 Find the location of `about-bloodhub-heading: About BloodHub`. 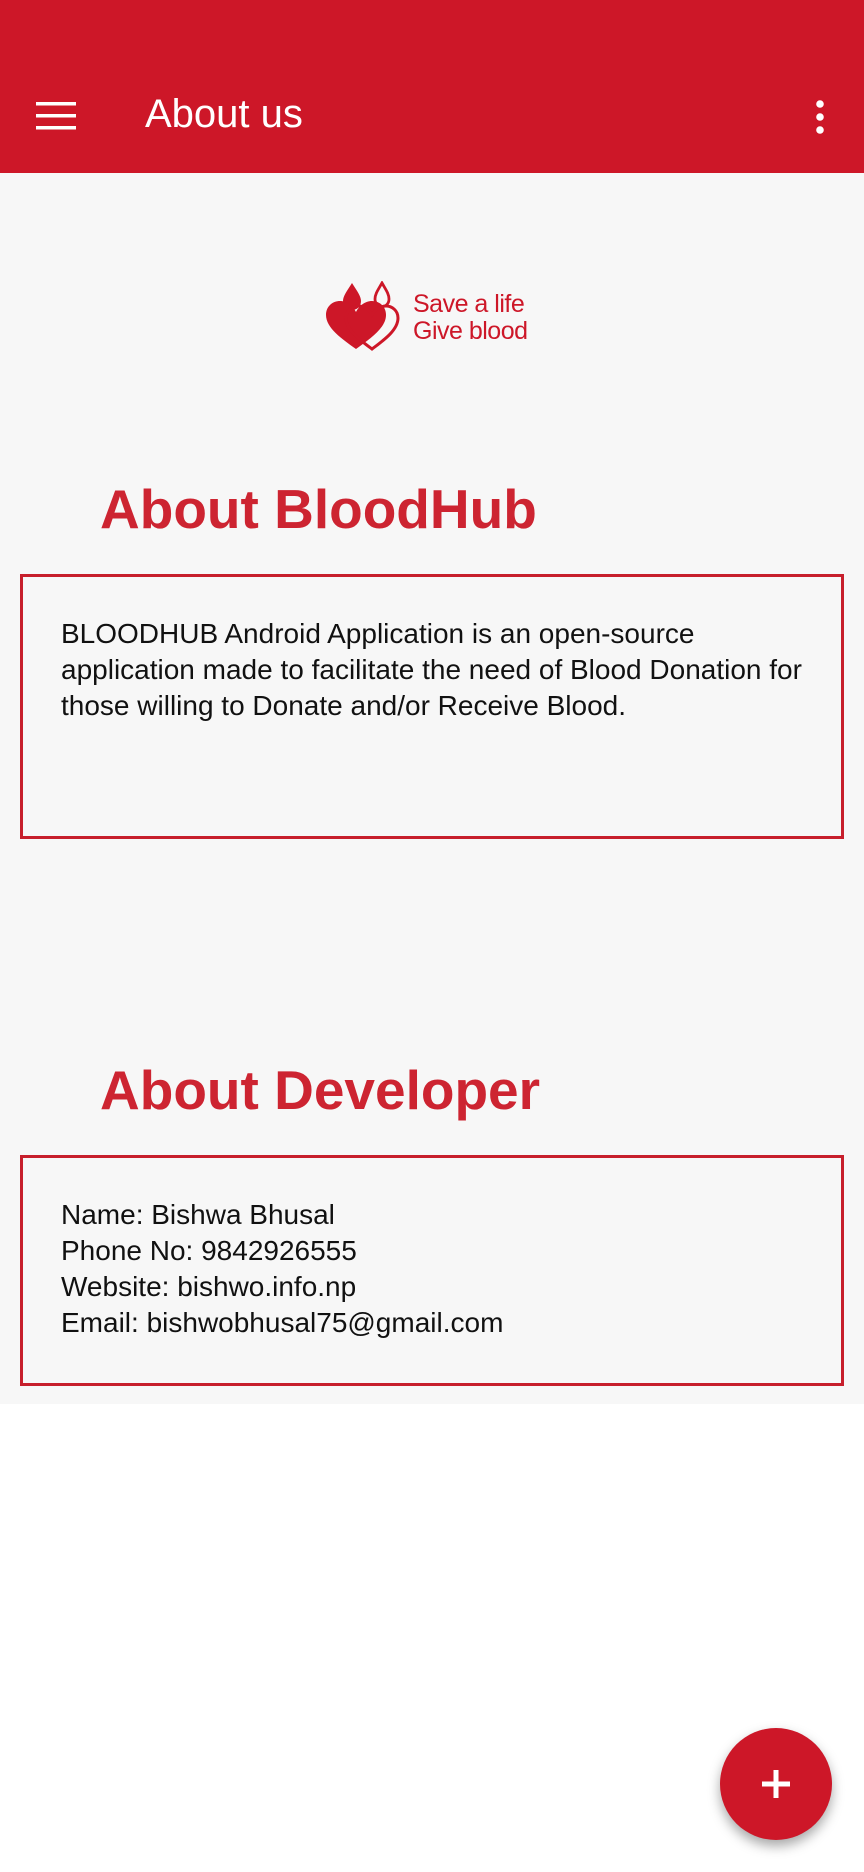

about-bloodhub-heading: About BloodHub is located at coordinates (318, 509).